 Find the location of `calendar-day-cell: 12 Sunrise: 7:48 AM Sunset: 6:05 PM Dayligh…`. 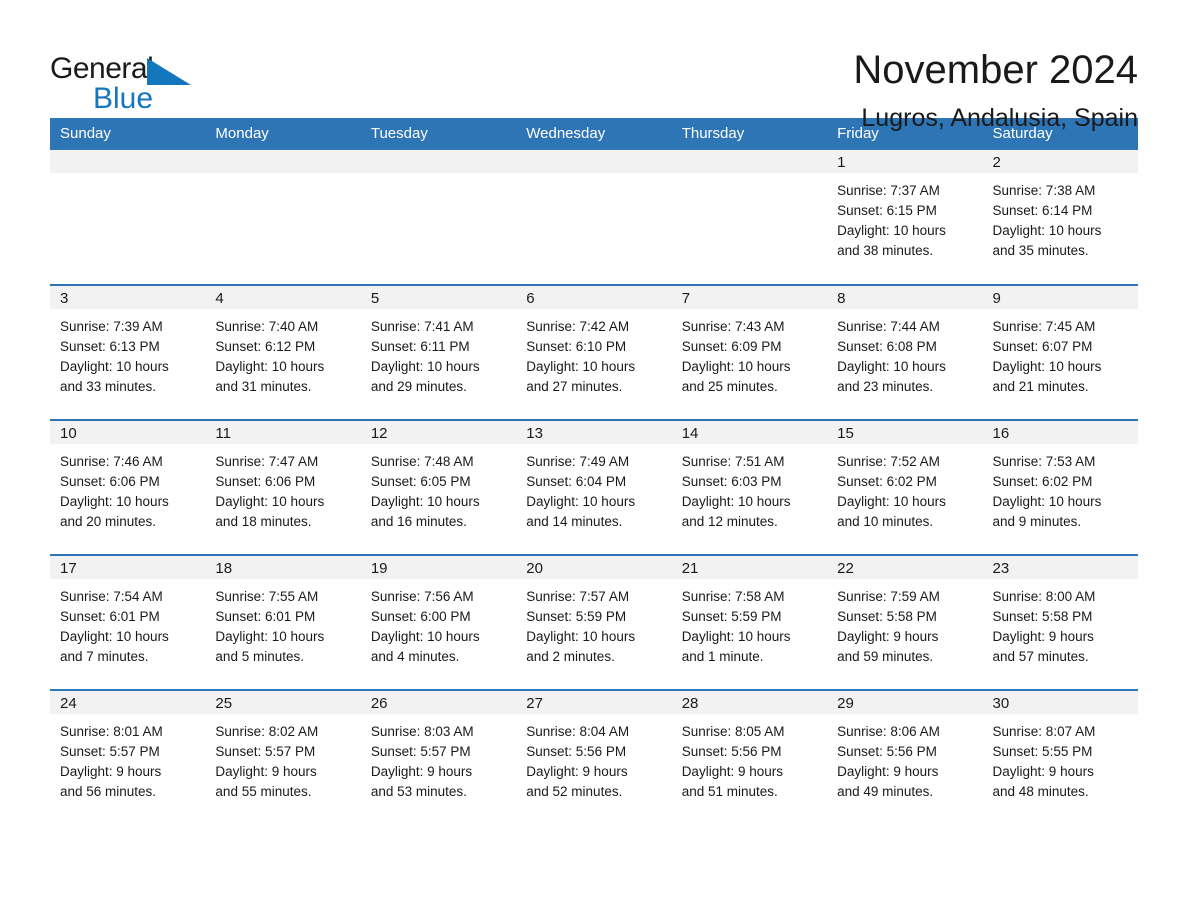

calendar-day-cell: 12 Sunrise: 7:48 AM Sunset: 6:05 PM Dayligh… is located at coordinates (438, 487).